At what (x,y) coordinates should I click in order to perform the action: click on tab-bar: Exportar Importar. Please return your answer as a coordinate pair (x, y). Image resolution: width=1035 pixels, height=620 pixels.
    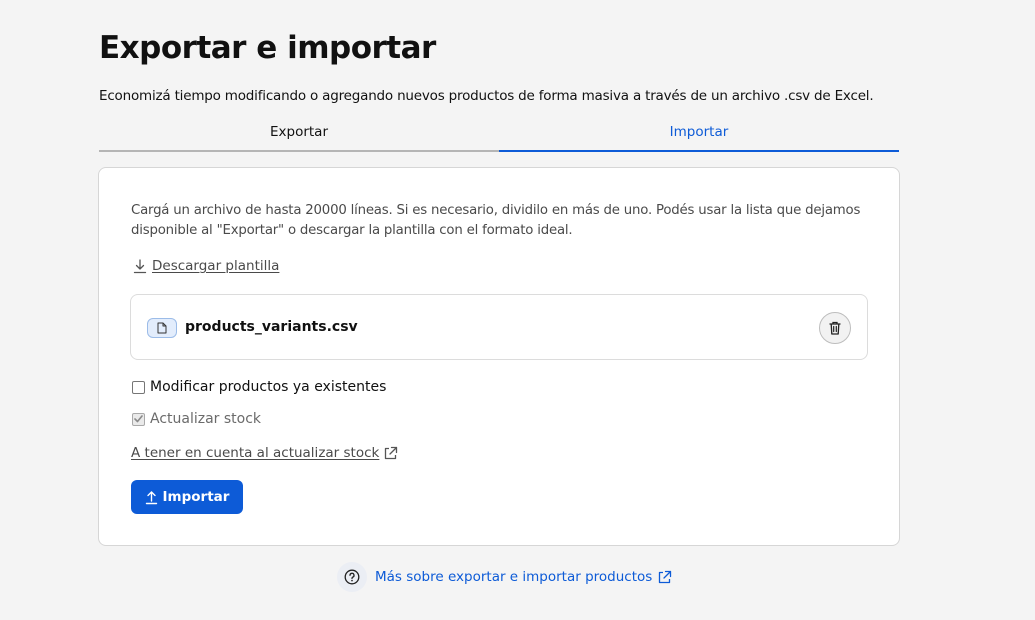
    Looking at the image, I should click on (499, 133).